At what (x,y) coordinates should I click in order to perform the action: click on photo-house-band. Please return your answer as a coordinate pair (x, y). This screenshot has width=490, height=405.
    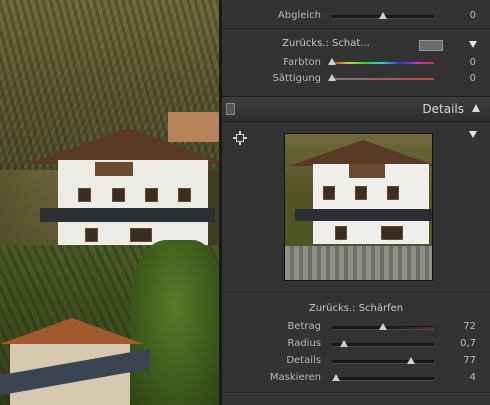
    Looking at the image, I should click on (127, 215).